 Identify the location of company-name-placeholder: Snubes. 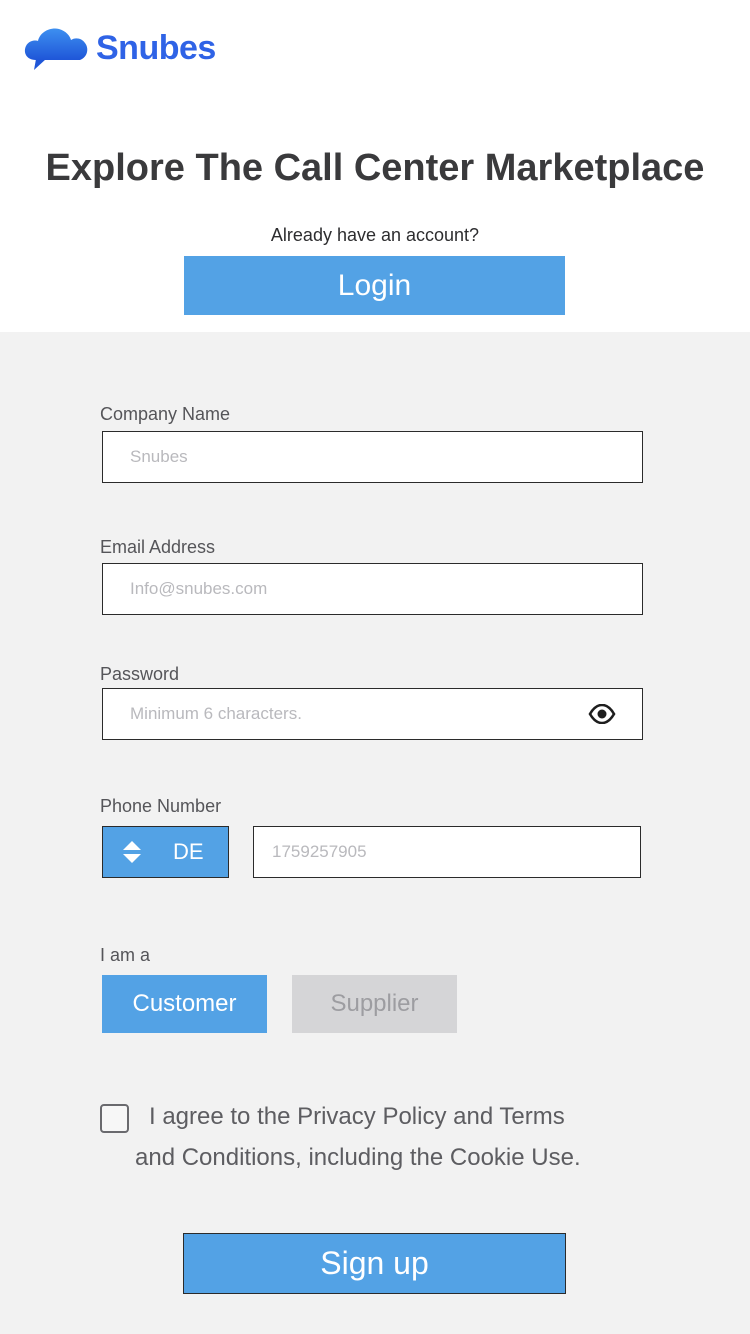
(159, 456).